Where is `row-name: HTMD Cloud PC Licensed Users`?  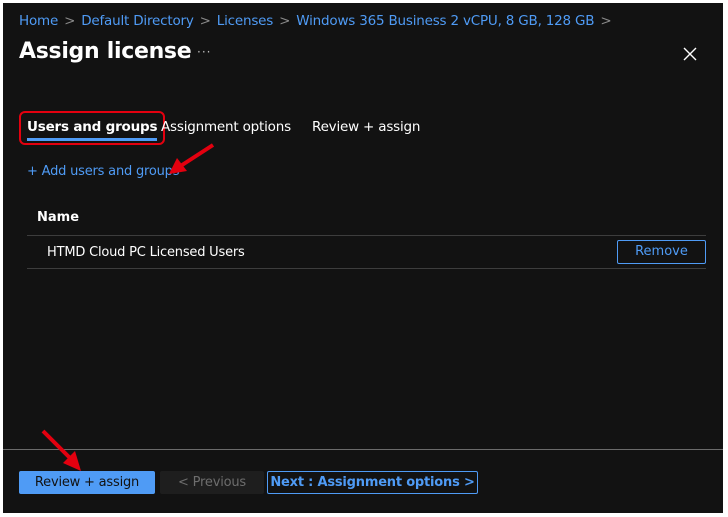 row-name: HTMD Cloud PC Licensed Users is located at coordinates (146, 252).